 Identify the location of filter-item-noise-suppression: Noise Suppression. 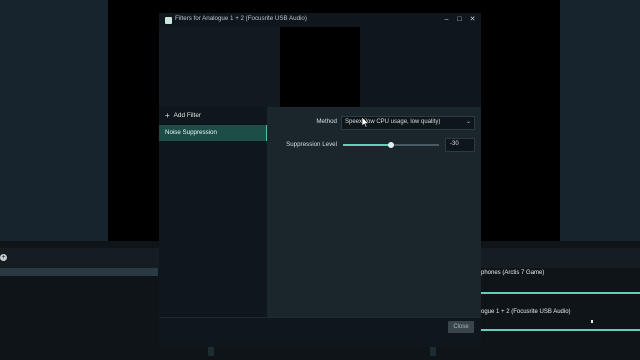
(213, 133).